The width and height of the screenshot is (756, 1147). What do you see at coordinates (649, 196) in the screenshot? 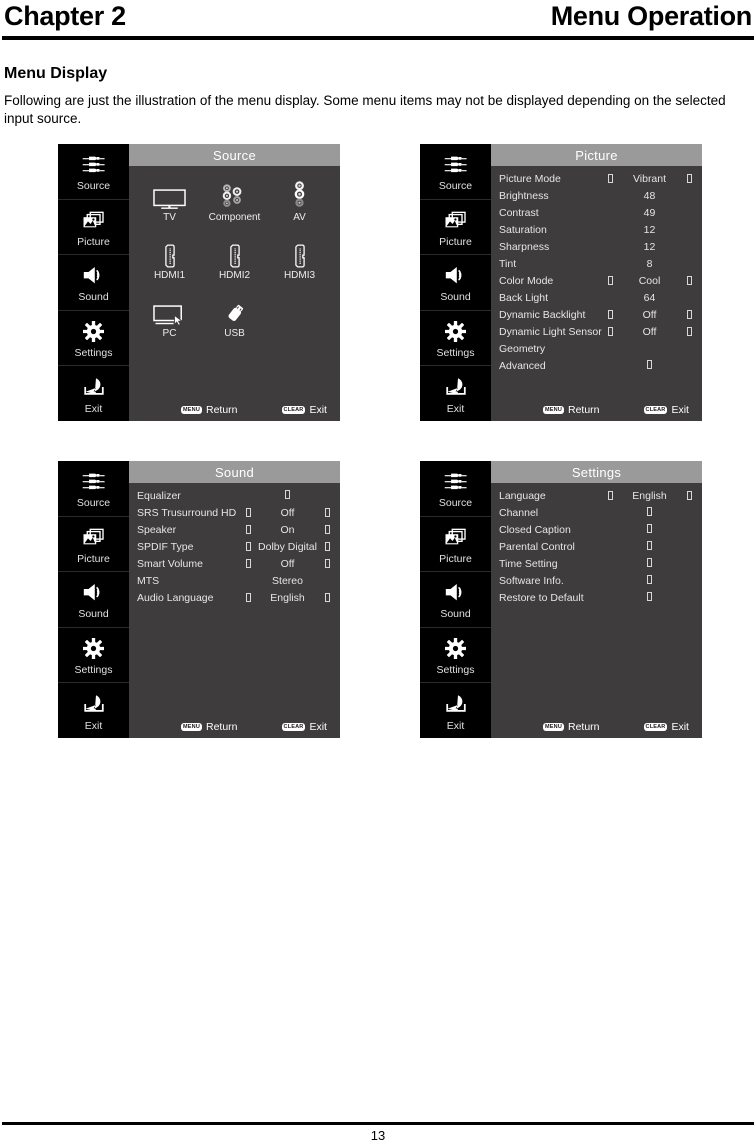
I see `menu-item-control: 48` at bounding box center [649, 196].